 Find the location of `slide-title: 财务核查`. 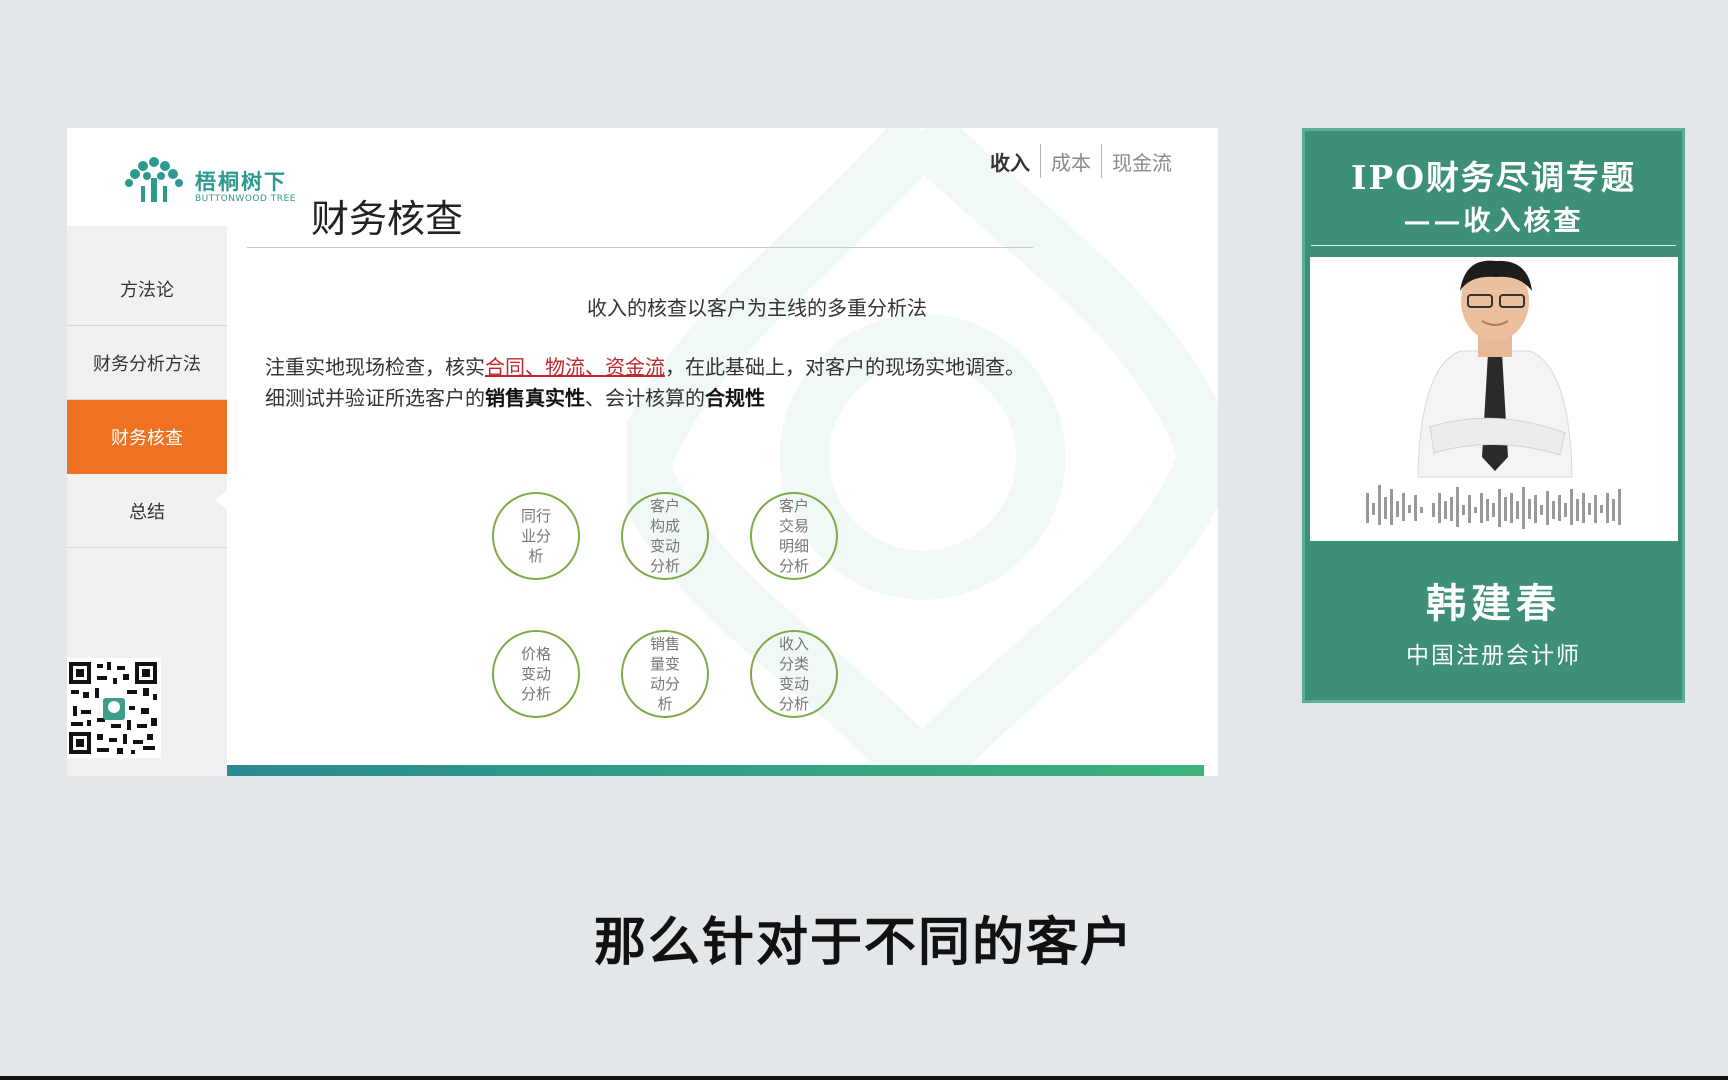

slide-title: 财务核查 is located at coordinates (387, 219).